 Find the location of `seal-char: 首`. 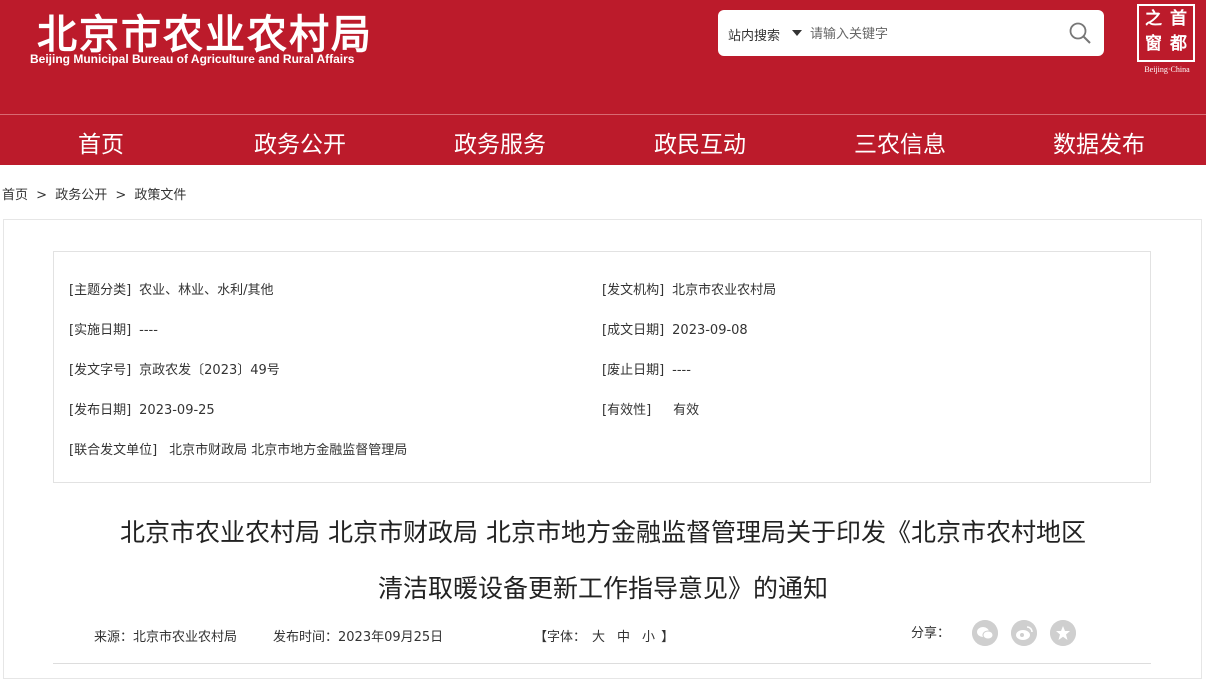

seal-char: 首 is located at coordinates (1178, 19).